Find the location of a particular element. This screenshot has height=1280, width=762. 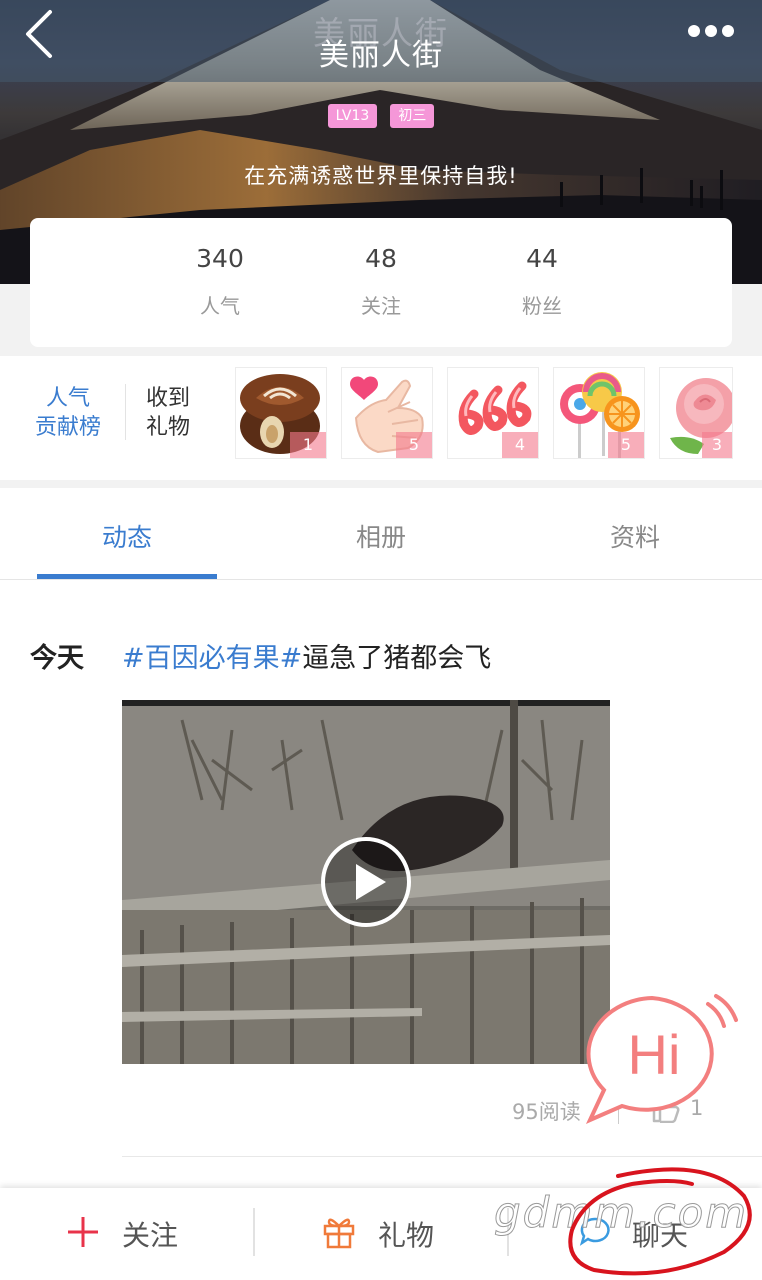

stat-value: 44 is located at coordinates (542, 258).